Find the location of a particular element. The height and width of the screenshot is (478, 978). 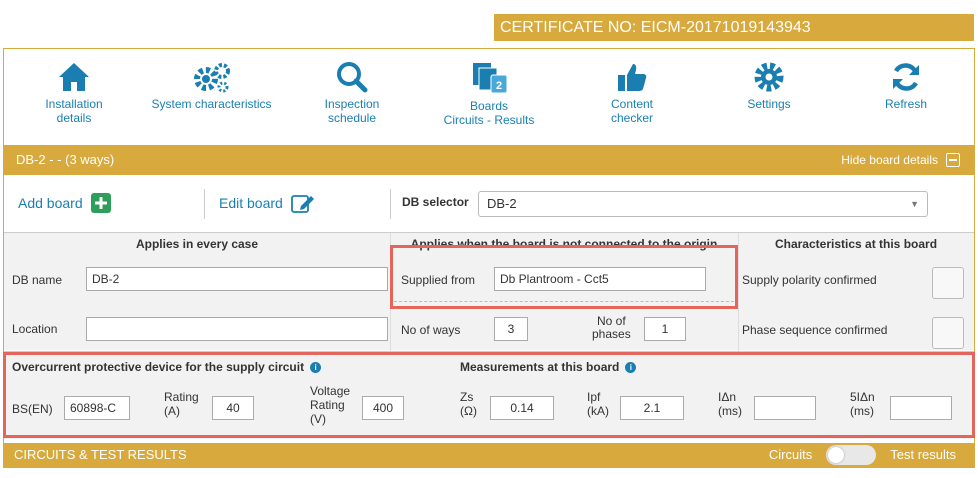

no-of-ways-input: 3 is located at coordinates (511, 329).